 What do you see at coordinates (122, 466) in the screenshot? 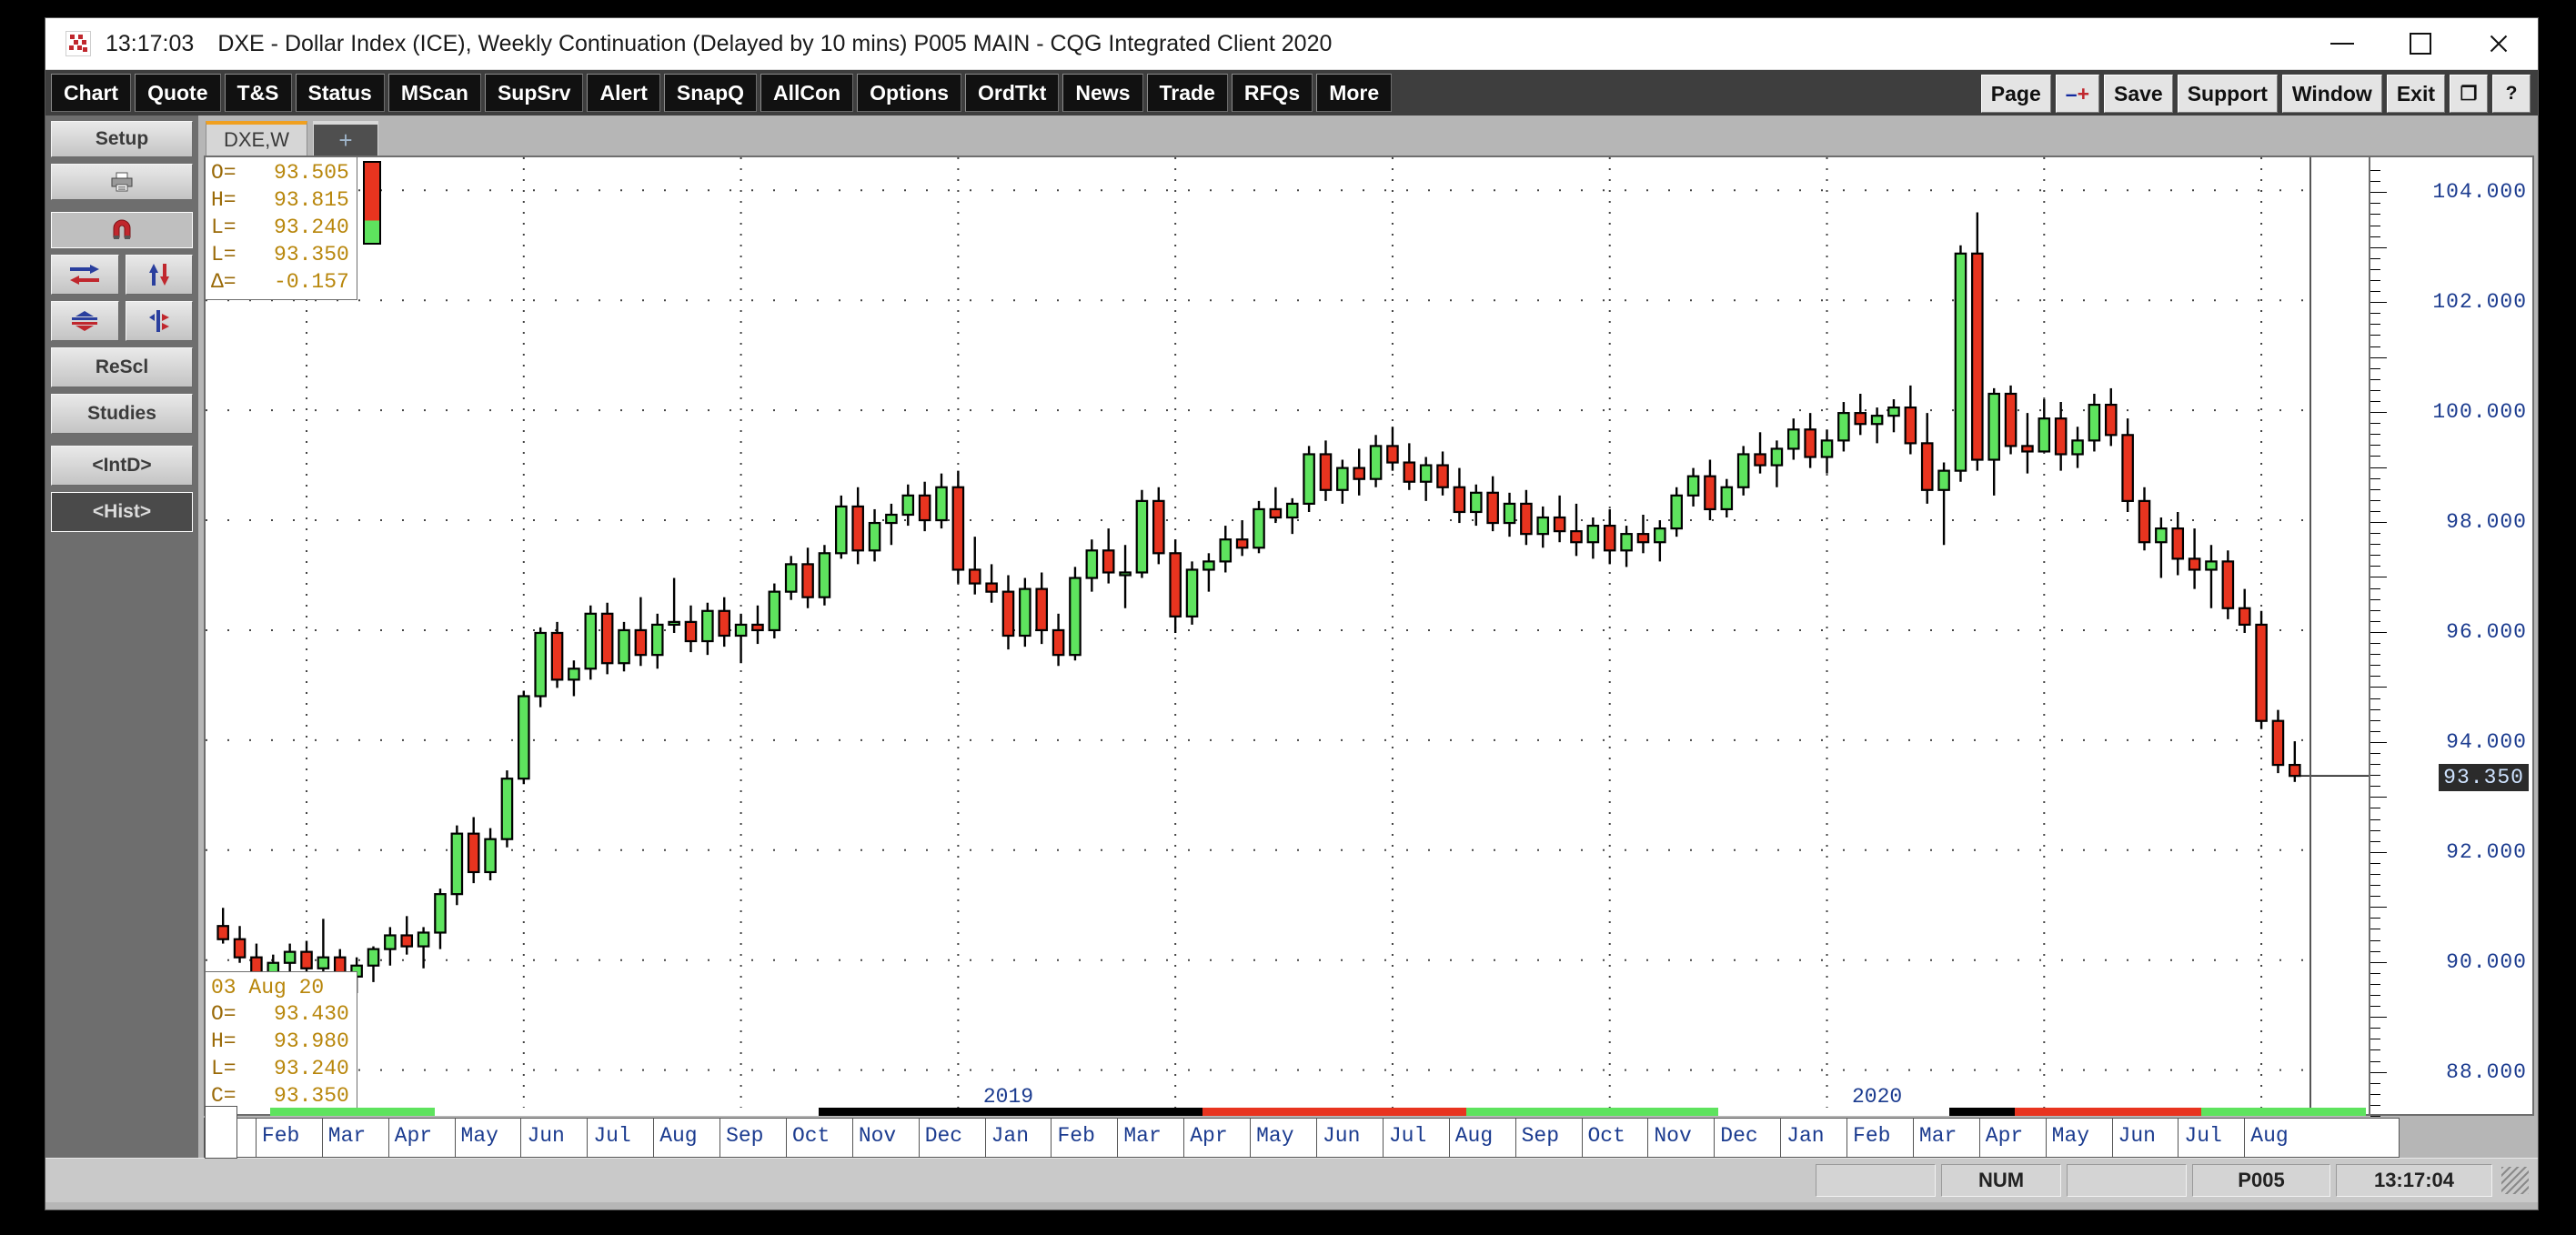
I see `sidebar-item-intraday: <IntD>` at bounding box center [122, 466].